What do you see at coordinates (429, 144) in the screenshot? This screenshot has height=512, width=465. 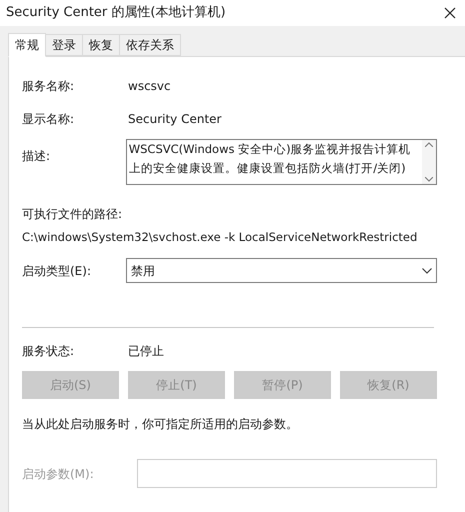 I see `scroll-up-icon` at bounding box center [429, 144].